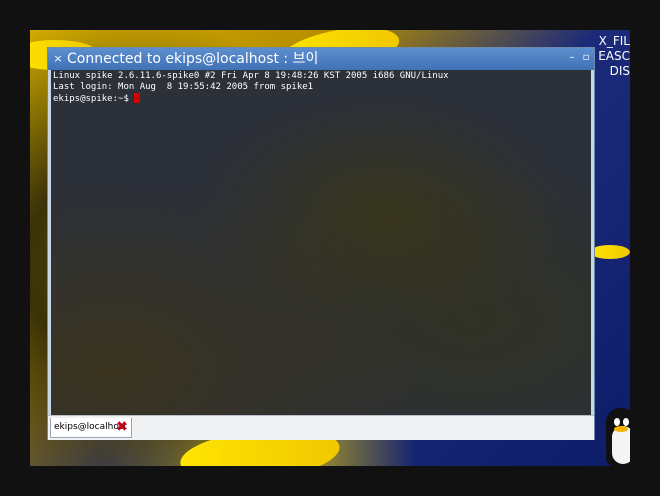 The image size is (660, 496). Describe the element at coordinates (58, 59) in the screenshot. I see `window-close-icon: ×` at that location.